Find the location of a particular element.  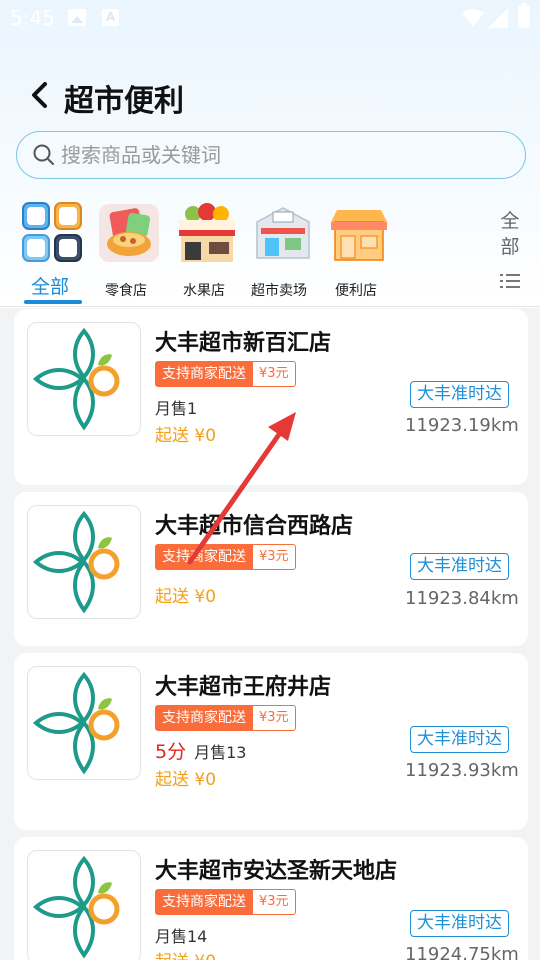

list-icon is located at coordinates (510, 281).